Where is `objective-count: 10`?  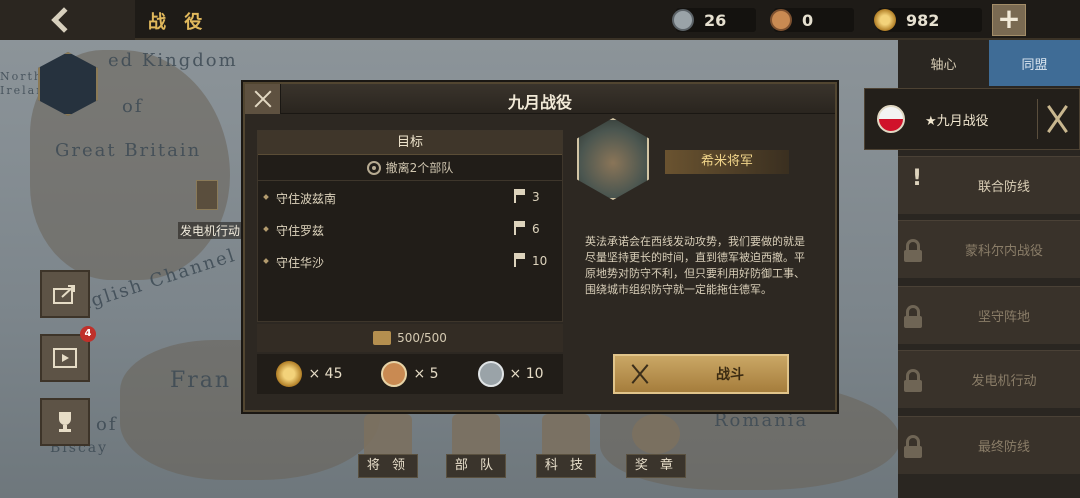 objective-count: 10 is located at coordinates (540, 261).